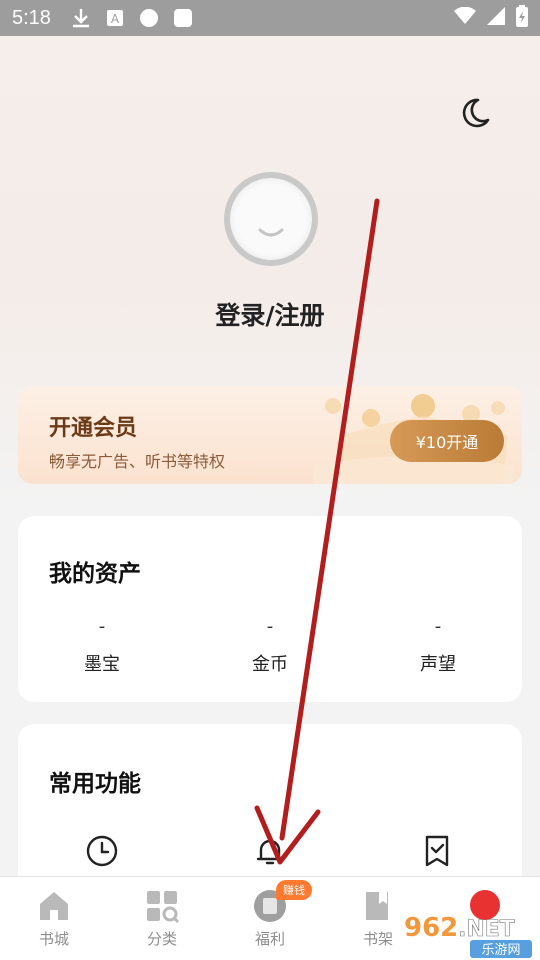 This screenshot has height=960, width=540. I want to click on signal-icon, so click(496, 18).